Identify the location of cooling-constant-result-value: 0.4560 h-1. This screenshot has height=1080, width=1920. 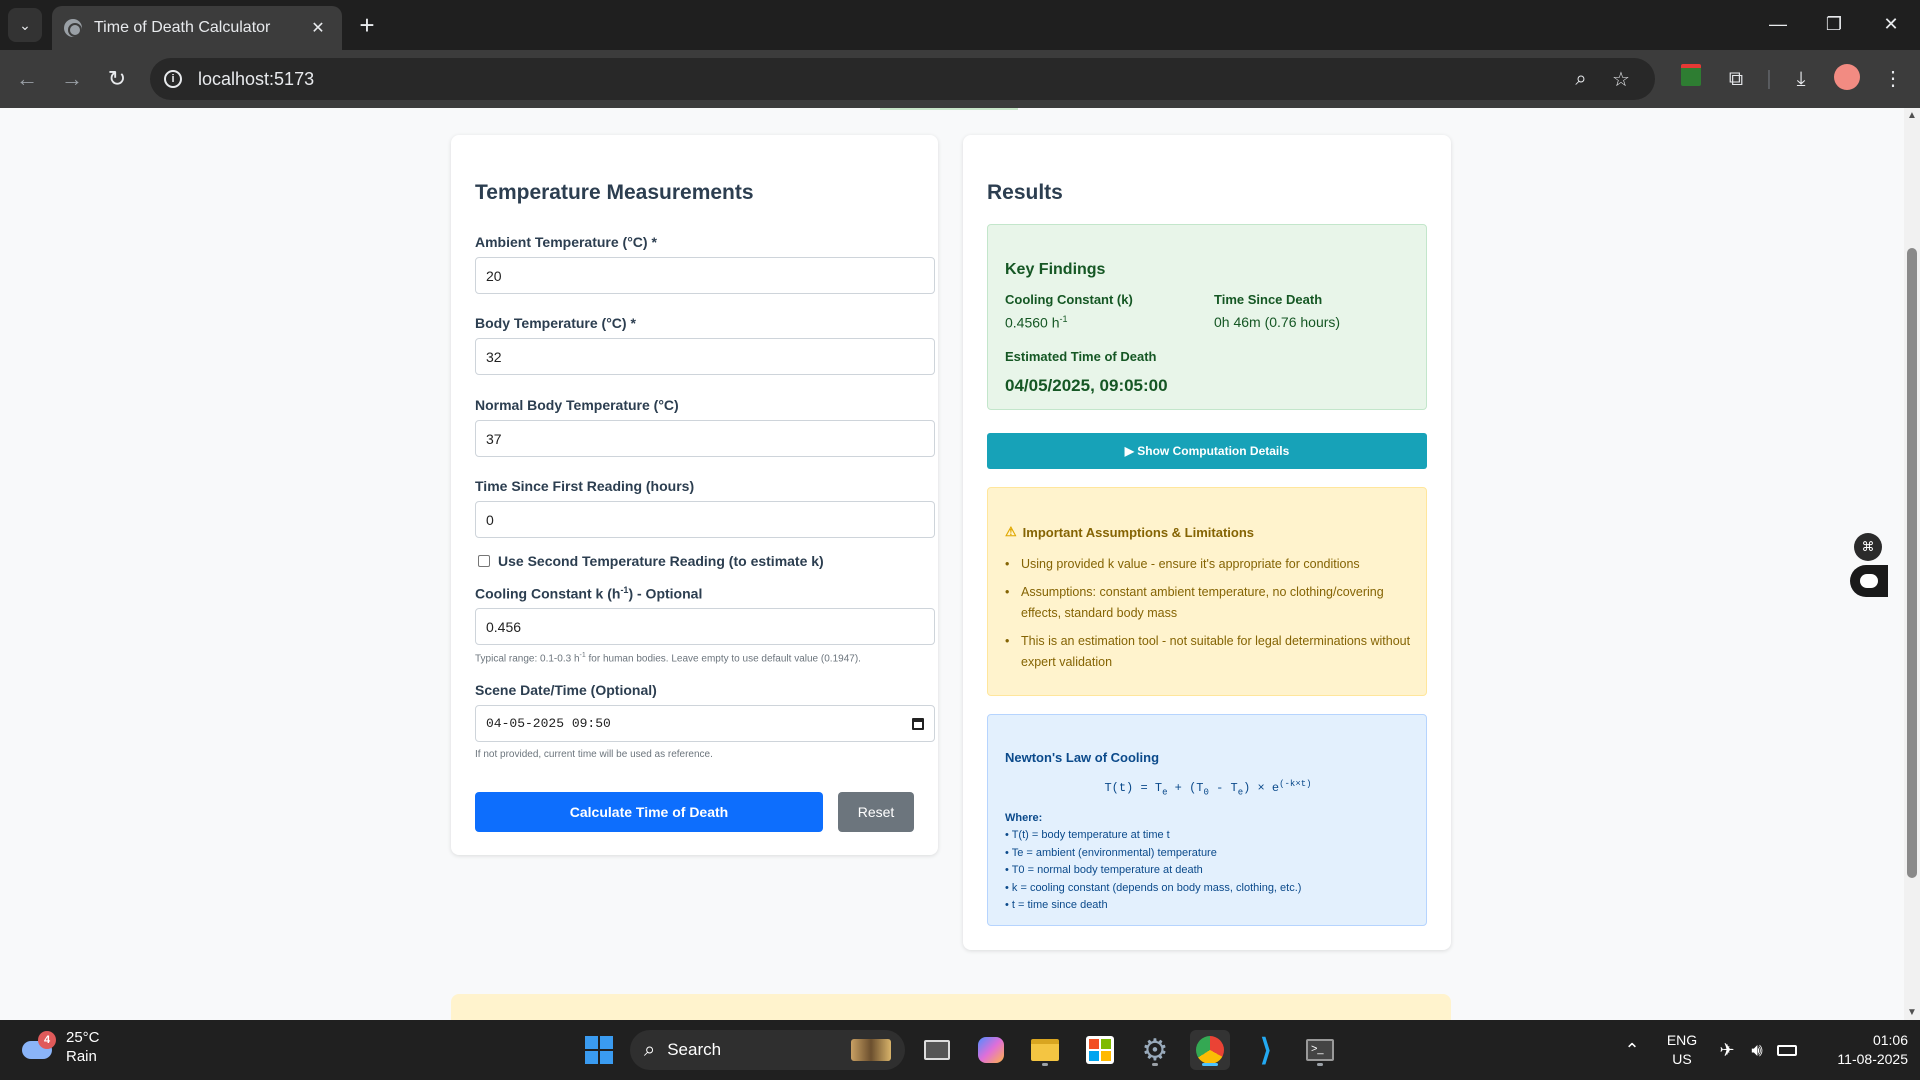
(1036, 322).